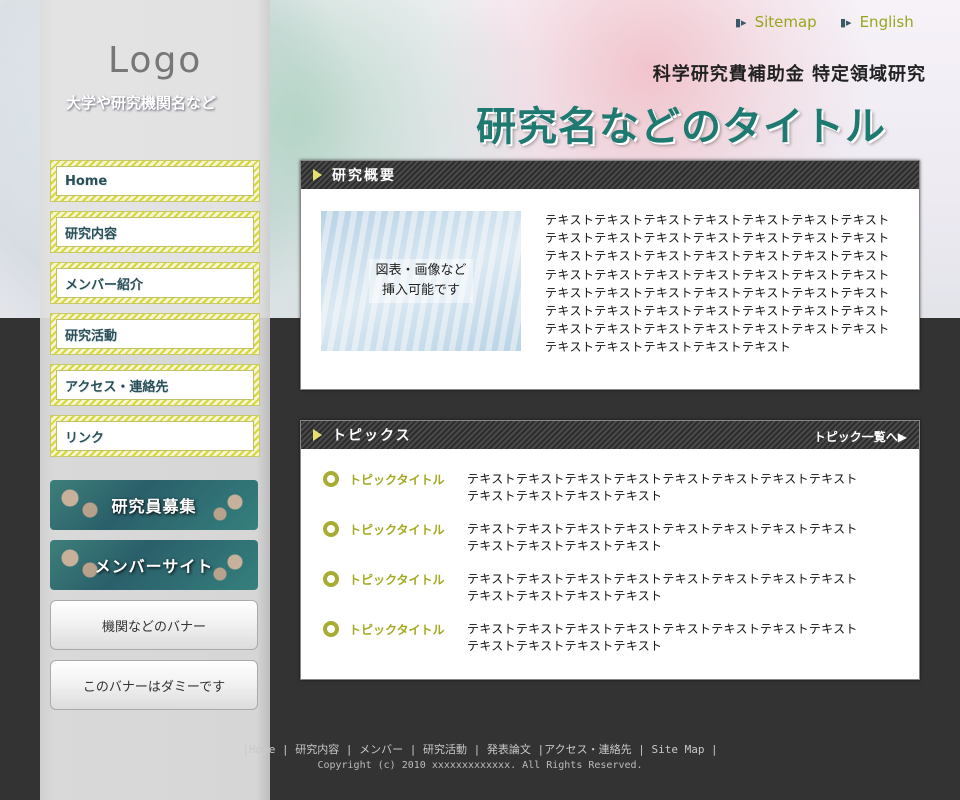 The height and width of the screenshot is (800, 960). I want to click on nav-item-members: メンバー紹介, so click(155, 283).